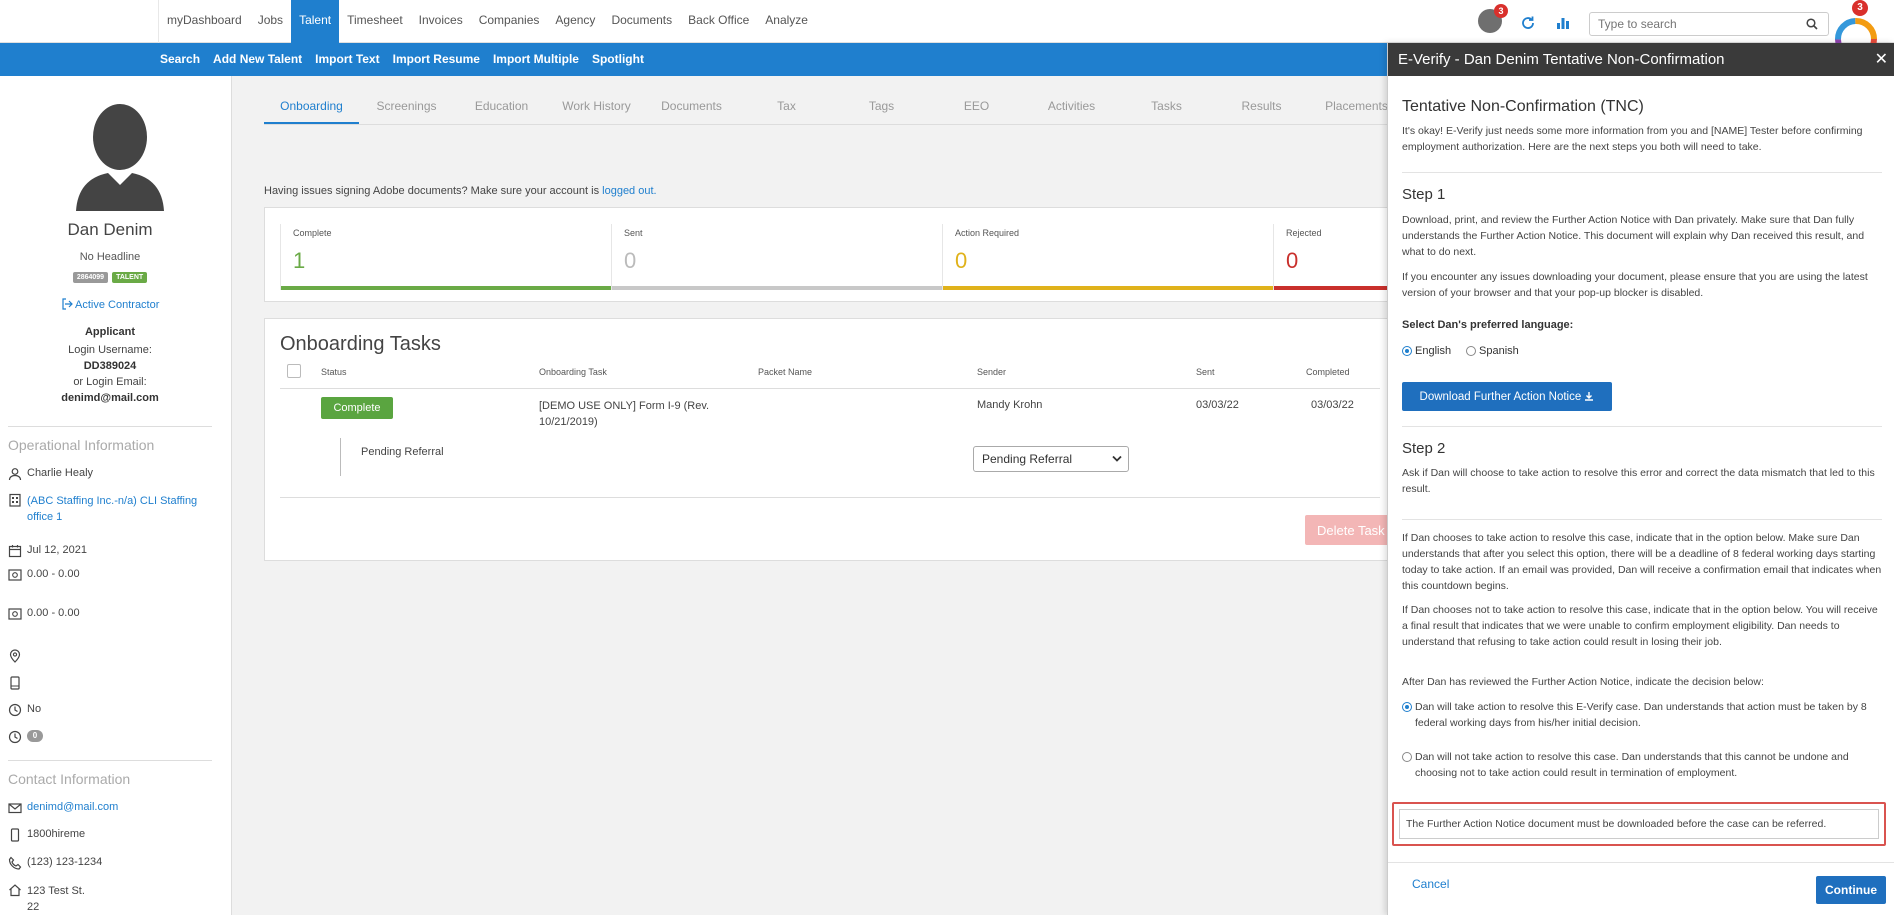 The width and height of the screenshot is (1894, 915). Describe the element at coordinates (1330, 257) in the screenshot. I see `stat-rejected: Rejected 0` at that location.